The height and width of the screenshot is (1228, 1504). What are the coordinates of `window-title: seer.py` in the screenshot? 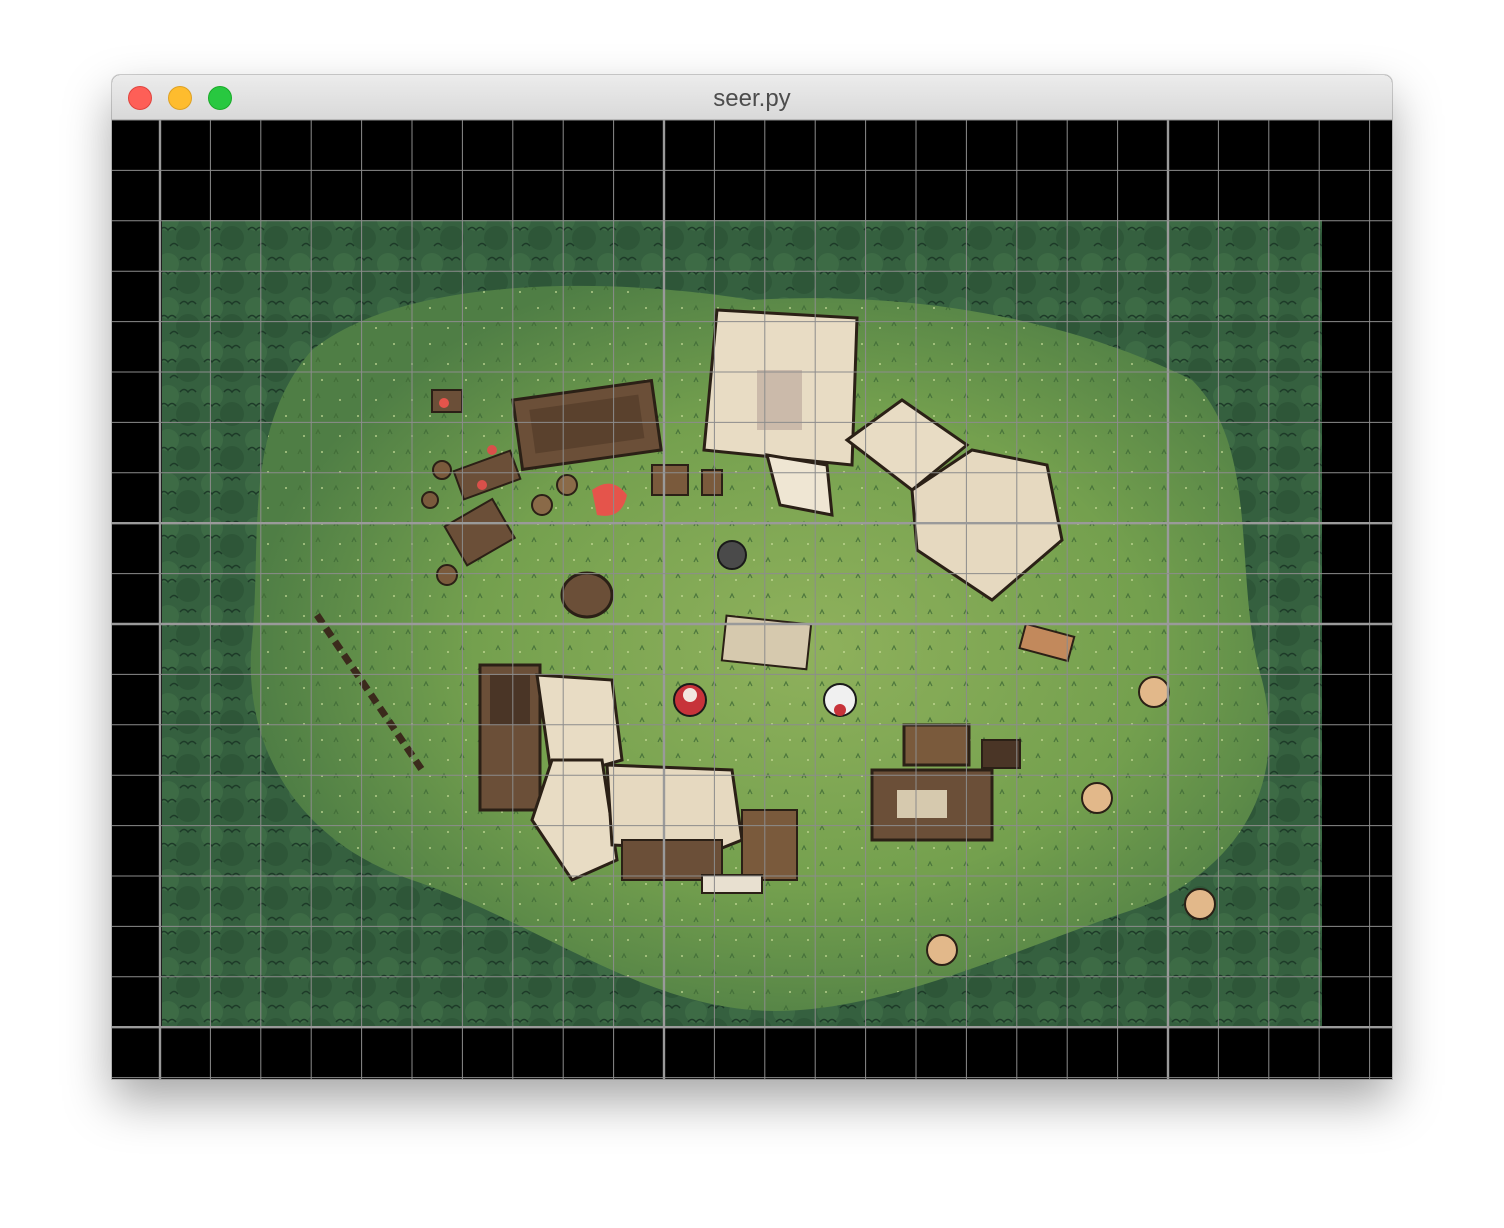 It's located at (752, 98).